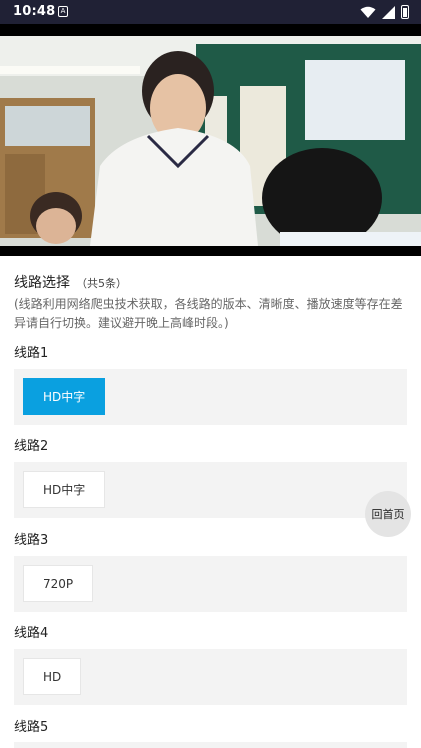 The image size is (421, 748). I want to click on route-panel-2: HD中字, so click(210, 490).